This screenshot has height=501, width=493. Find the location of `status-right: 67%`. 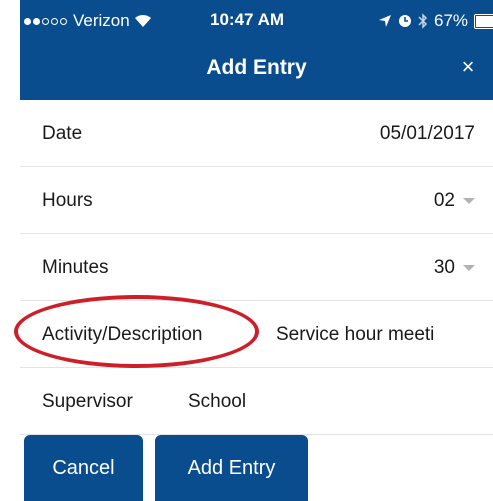

status-right: 67% is located at coordinates (435, 21).